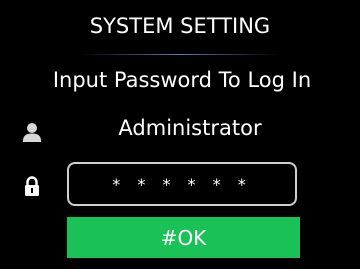  I want to click on user-icon, so click(32, 132).